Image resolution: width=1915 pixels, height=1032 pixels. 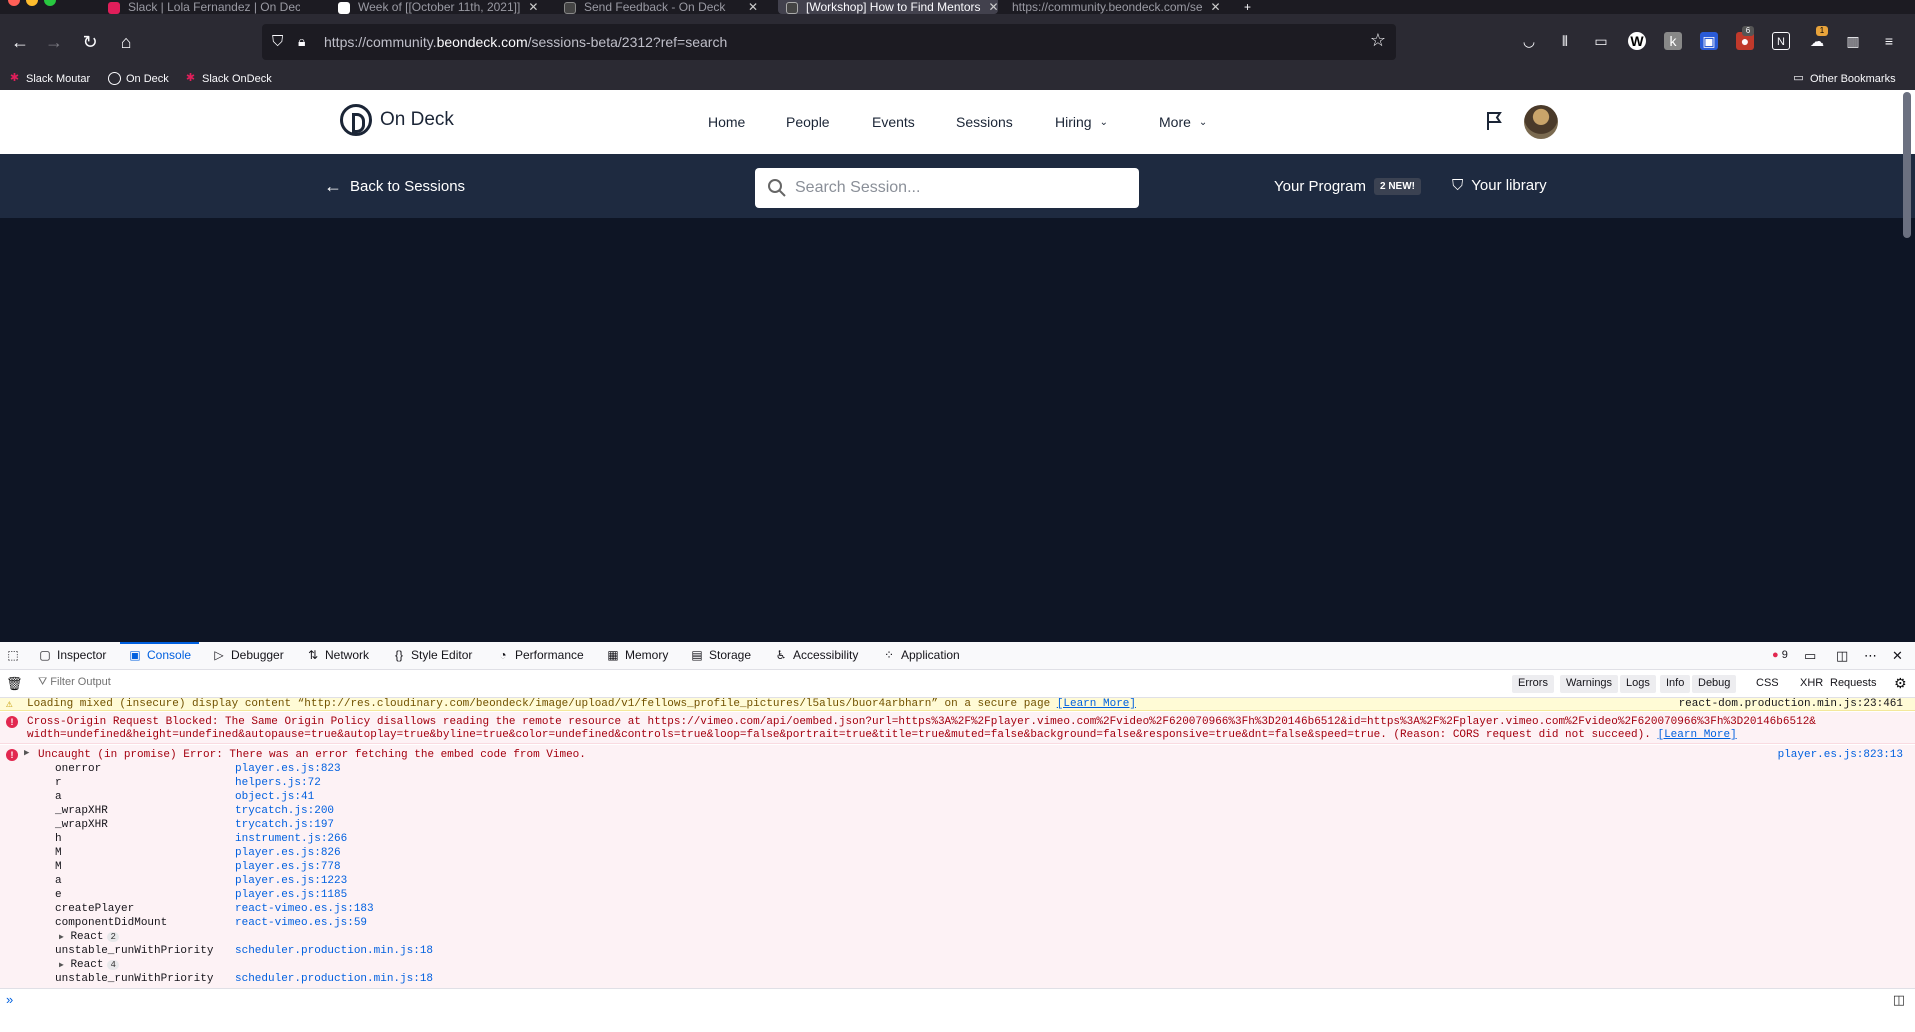 I want to click on your-program-link: Your Program 2 NEW!, so click(x=1347, y=186).